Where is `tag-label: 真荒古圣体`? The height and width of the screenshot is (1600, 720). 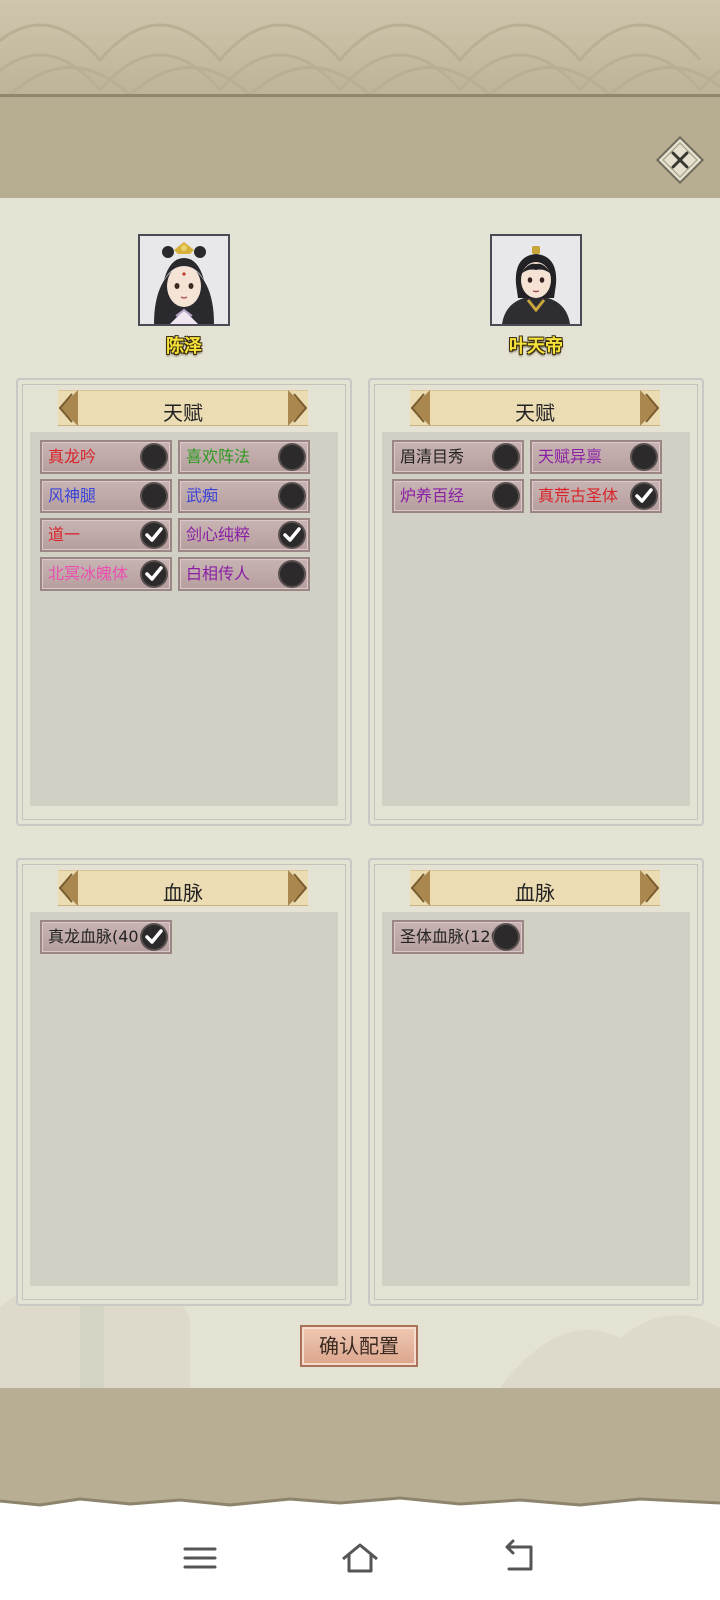 tag-label: 真荒古圣体 is located at coordinates (578, 495).